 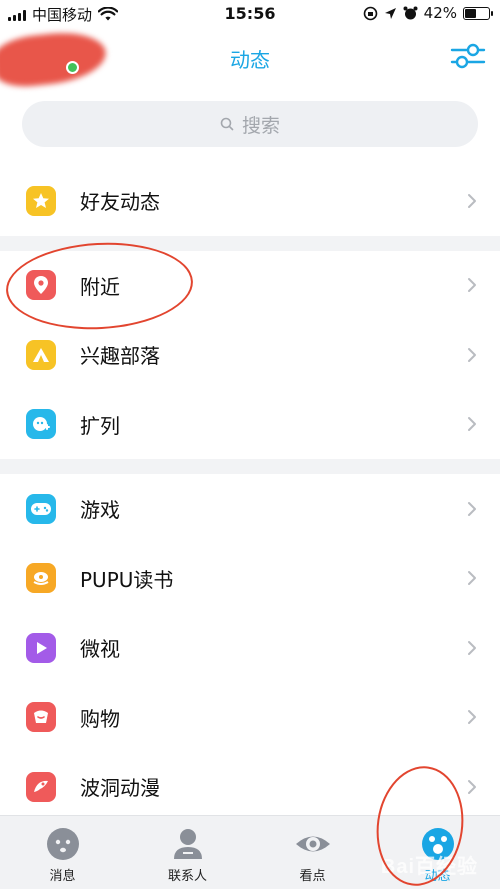 What do you see at coordinates (120, 202) in the screenshot?
I see `list-item-label: 好友动态` at bounding box center [120, 202].